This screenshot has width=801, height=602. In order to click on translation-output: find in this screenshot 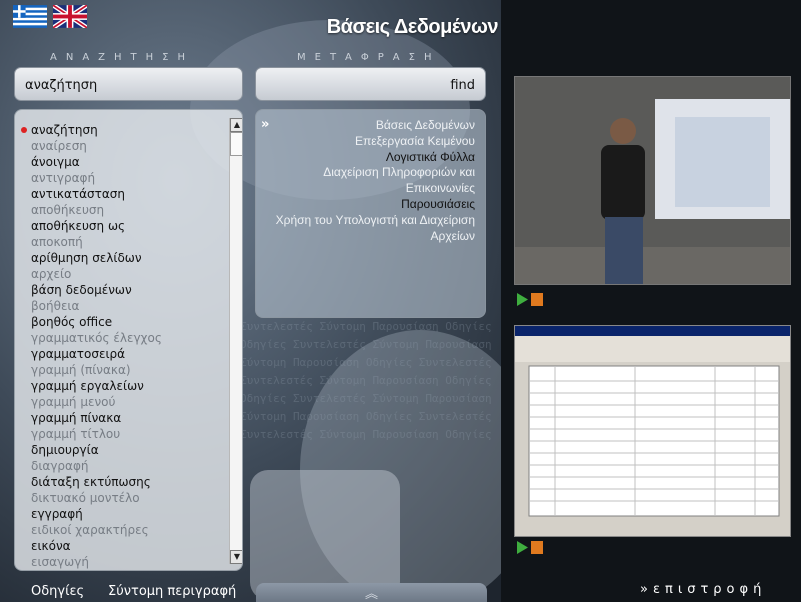, I will do `click(370, 84)`.